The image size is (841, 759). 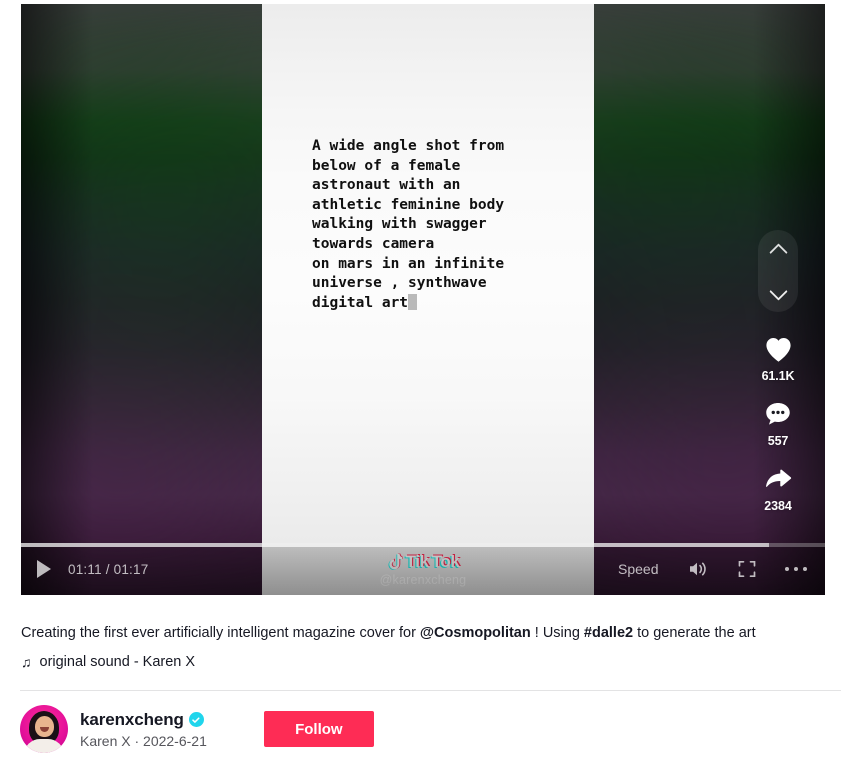 What do you see at coordinates (430, 690) in the screenshot?
I see `section-divider` at bounding box center [430, 690].